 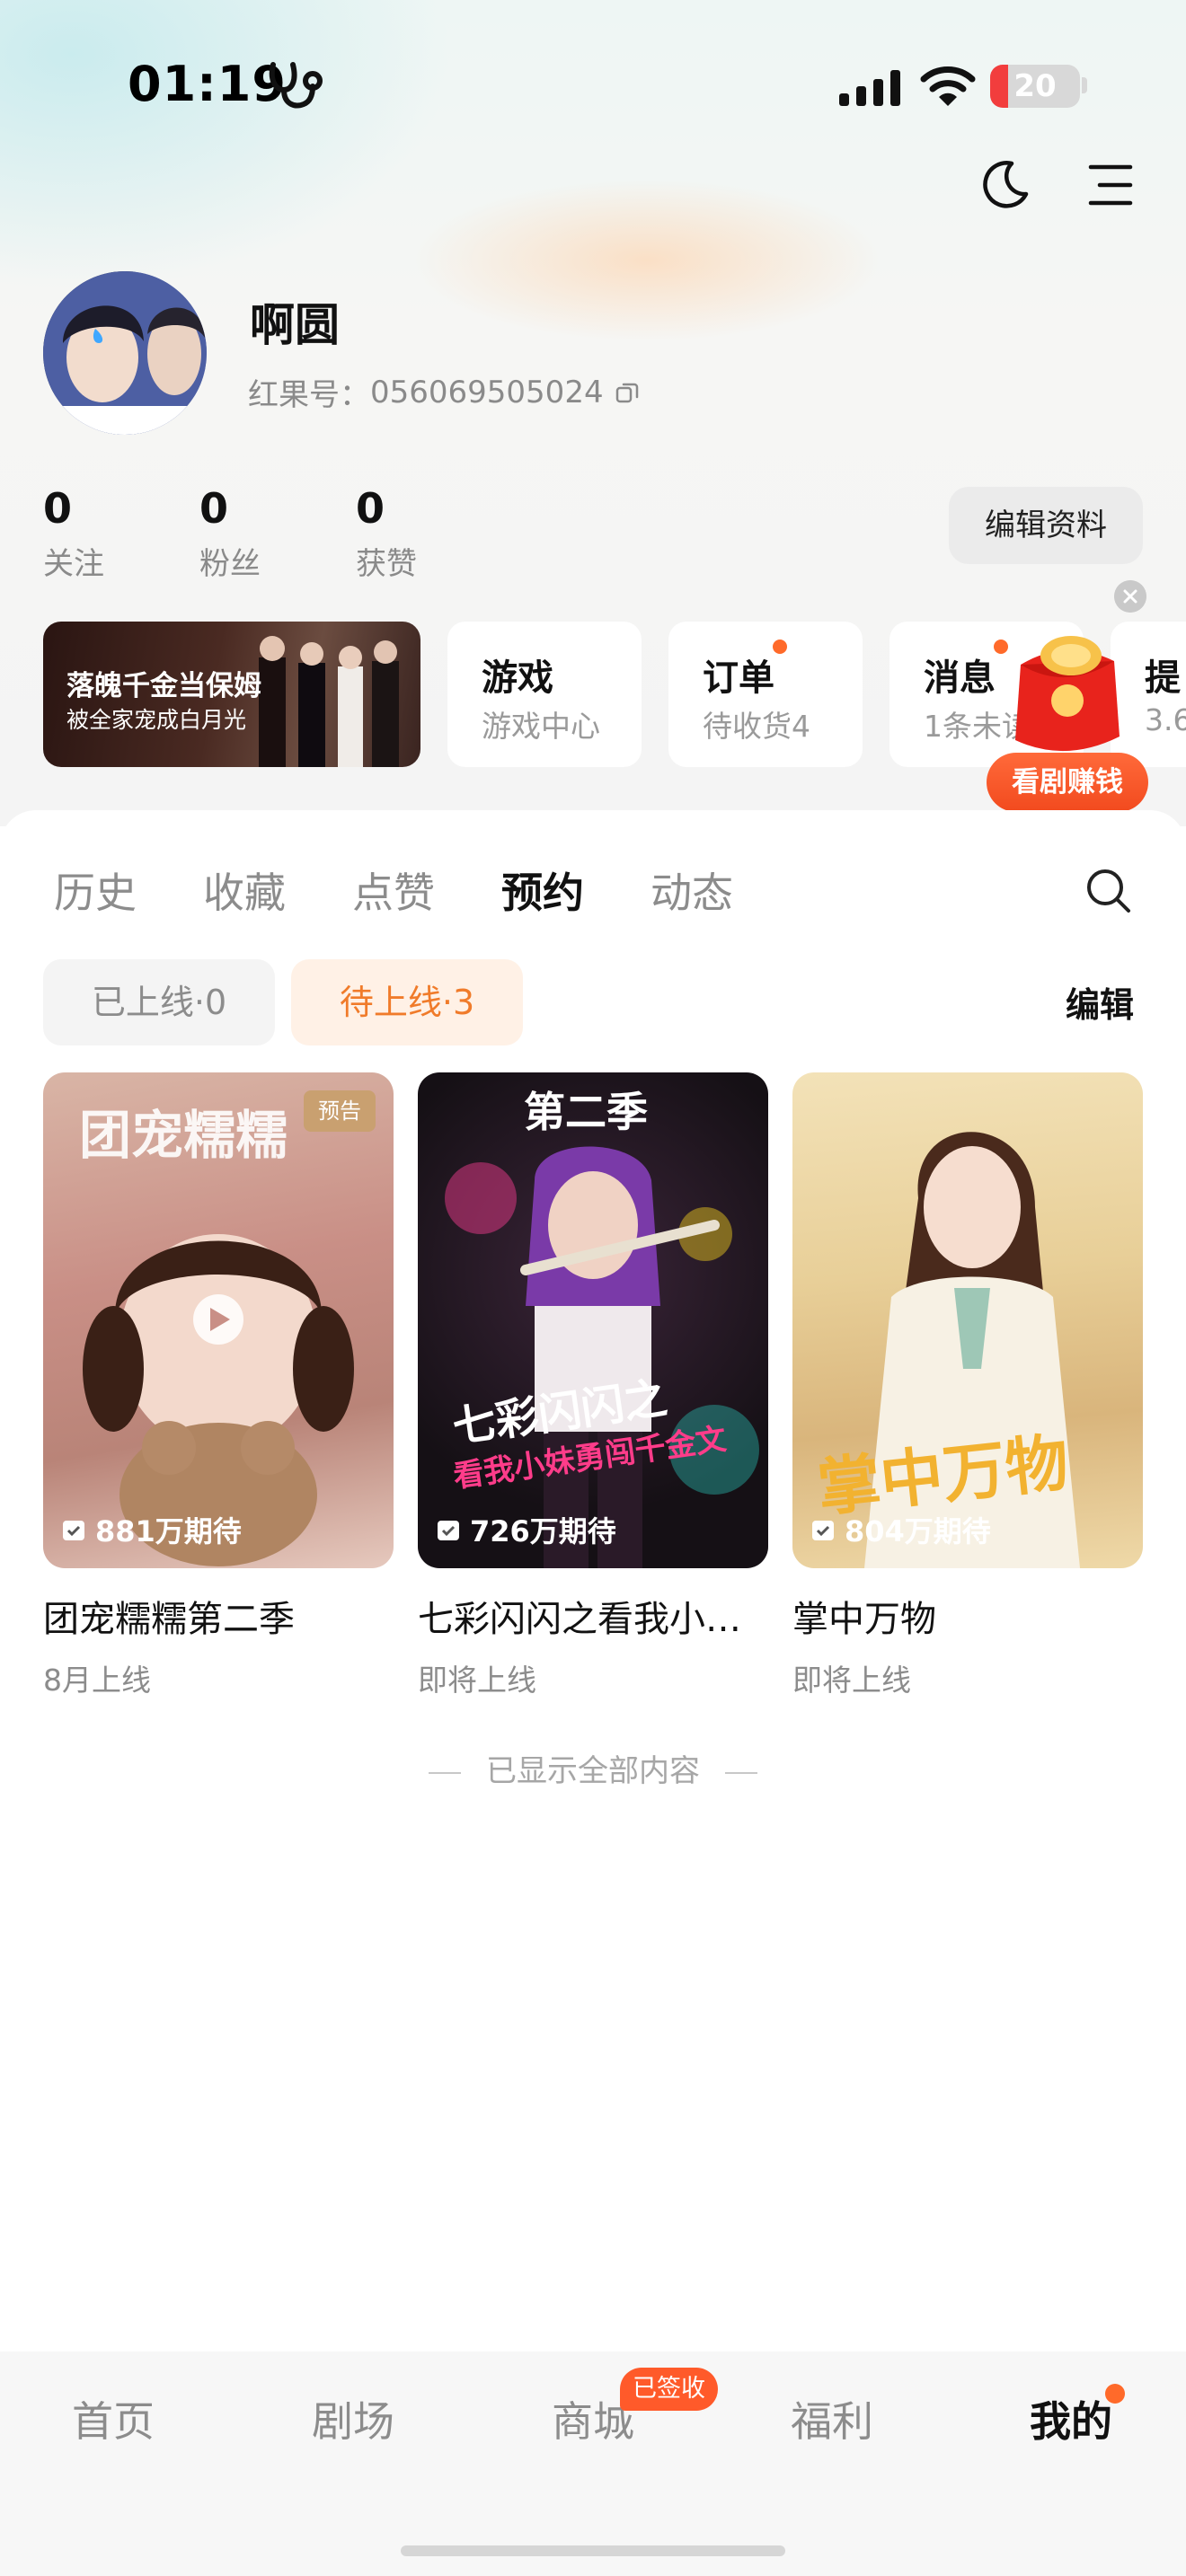 What do you see at coordinates (434, 533) in the screenshot?
I see `stat-likes: 0 获赞` at bounding box center [434, 533].